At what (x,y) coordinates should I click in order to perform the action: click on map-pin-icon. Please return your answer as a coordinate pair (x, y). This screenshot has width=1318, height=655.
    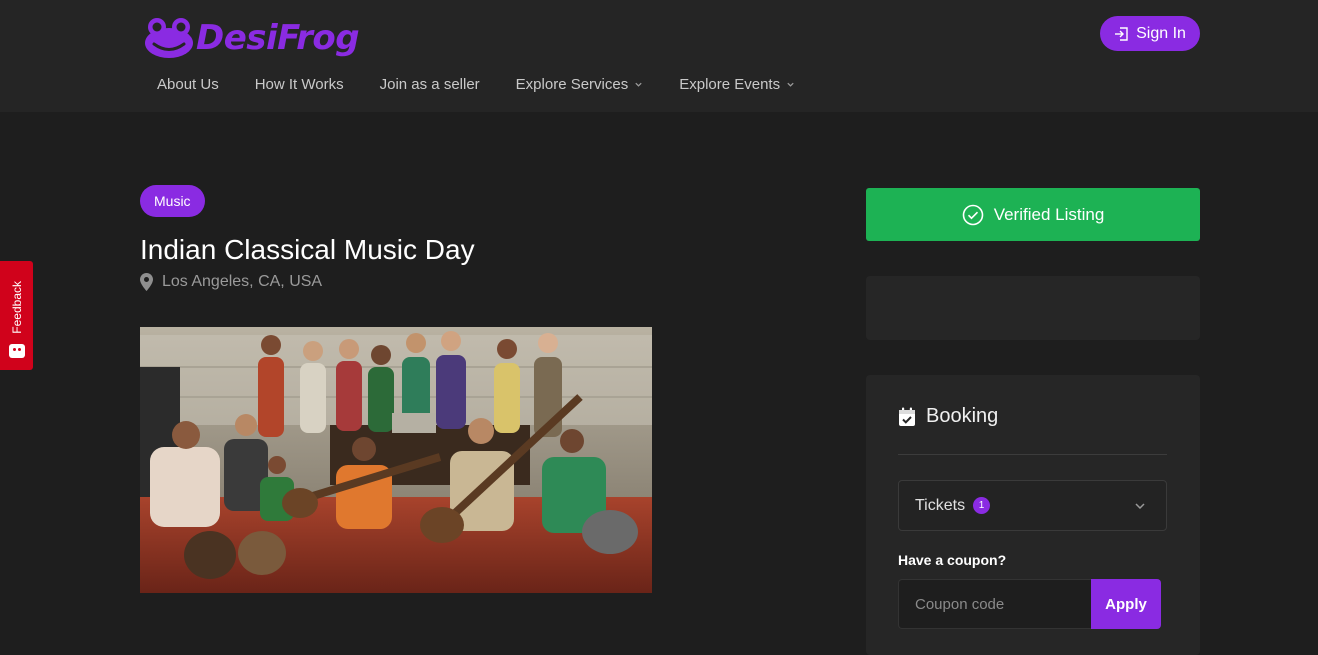
    Looking at the image, I should click on (146, 282).